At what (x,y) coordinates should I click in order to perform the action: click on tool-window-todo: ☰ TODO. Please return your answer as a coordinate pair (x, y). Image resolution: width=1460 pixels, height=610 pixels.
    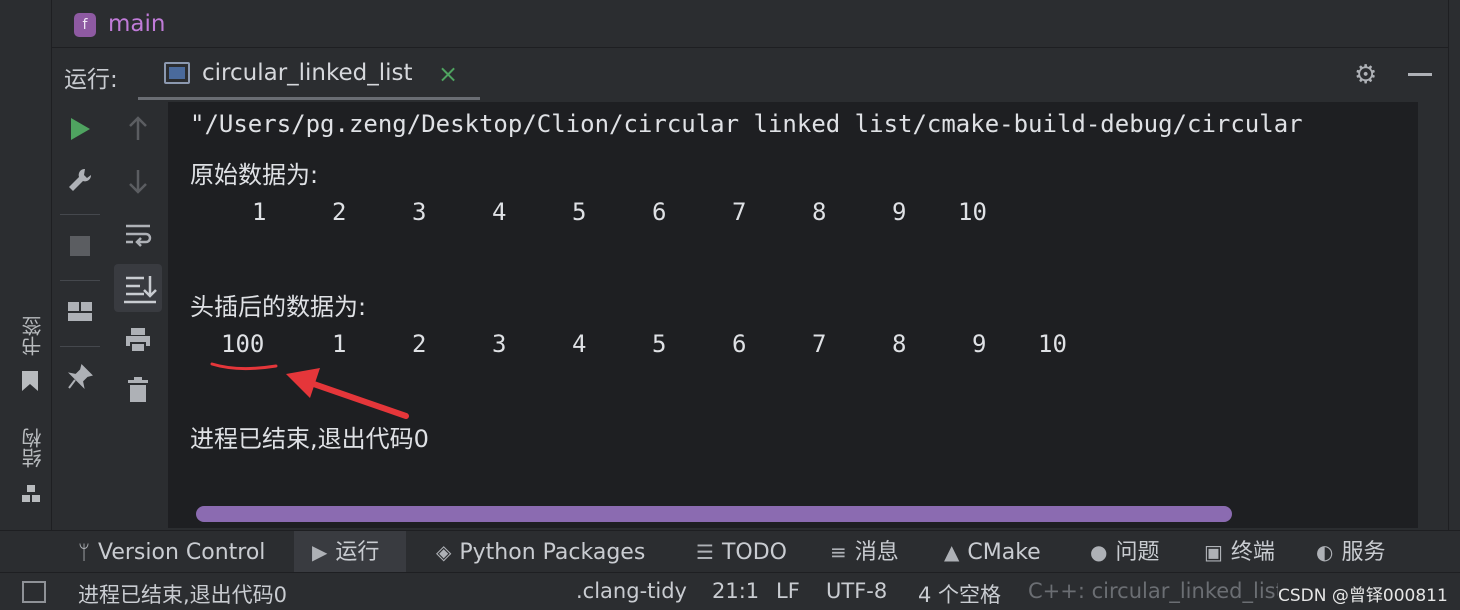
    Looking at the image, I should click on (741, 552).